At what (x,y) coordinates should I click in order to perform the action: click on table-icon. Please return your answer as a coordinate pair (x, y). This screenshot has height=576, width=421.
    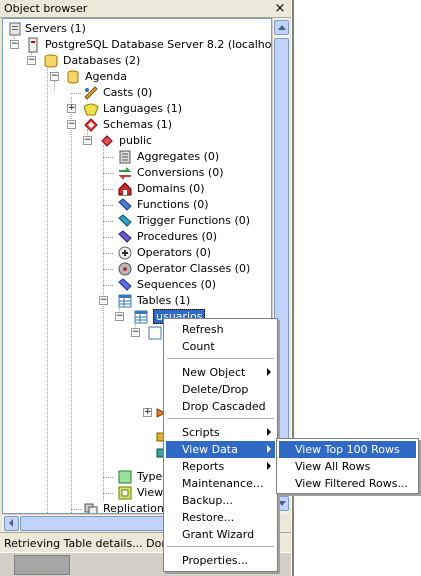
    Looking at the image, I should click on (141, 317).